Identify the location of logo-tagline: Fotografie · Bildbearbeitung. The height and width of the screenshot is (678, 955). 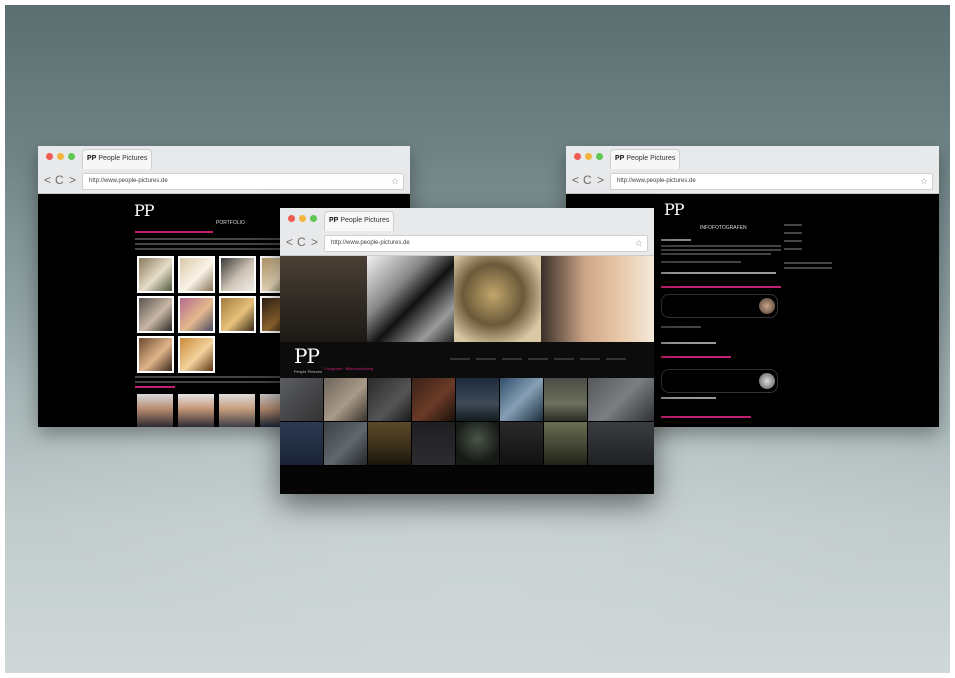
(349, 368).